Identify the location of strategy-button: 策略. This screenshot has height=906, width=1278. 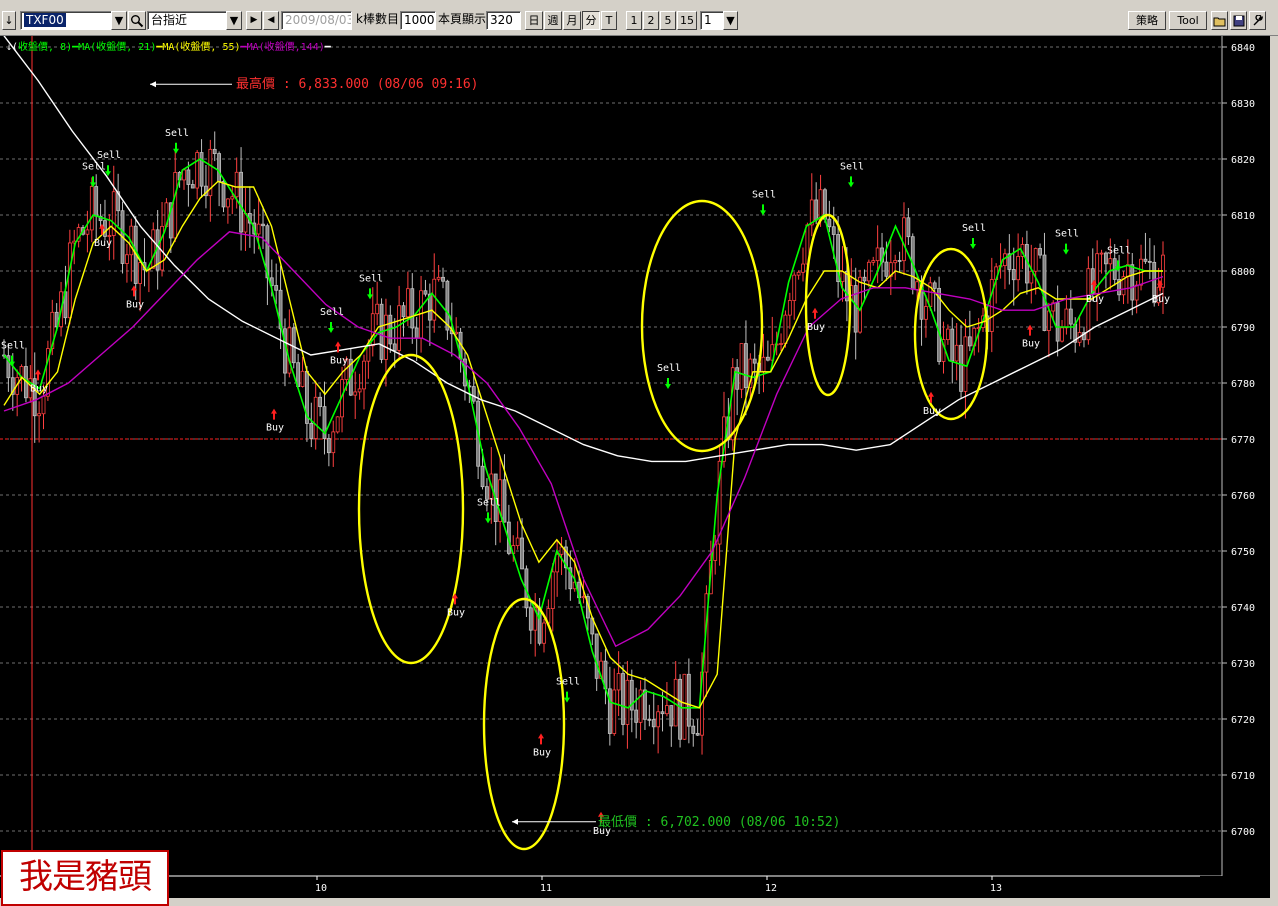
(1147, 20).